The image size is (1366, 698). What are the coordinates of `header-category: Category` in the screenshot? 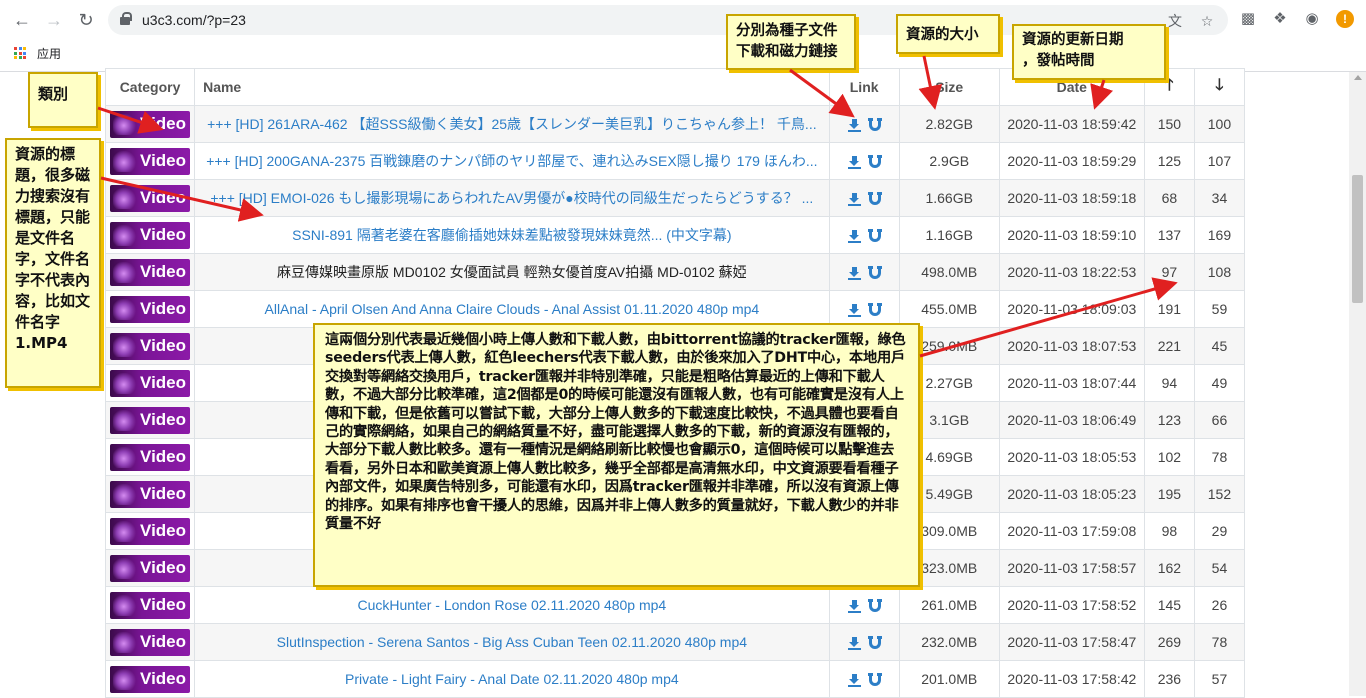 It's located at (150, 87).